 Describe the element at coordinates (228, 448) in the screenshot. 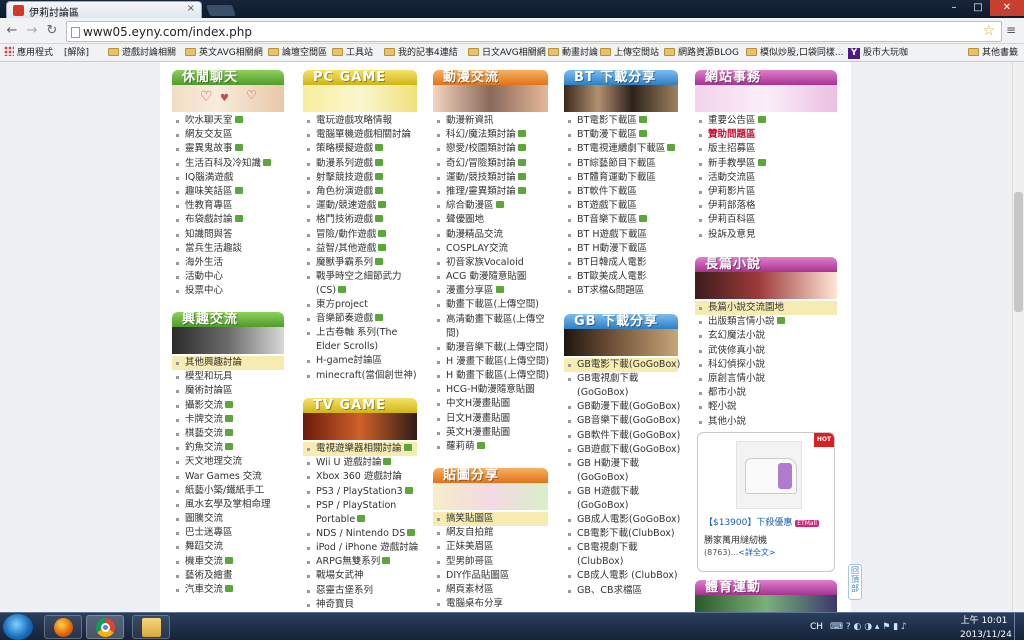

I see `forum-link: 釣魚交流` at that location.